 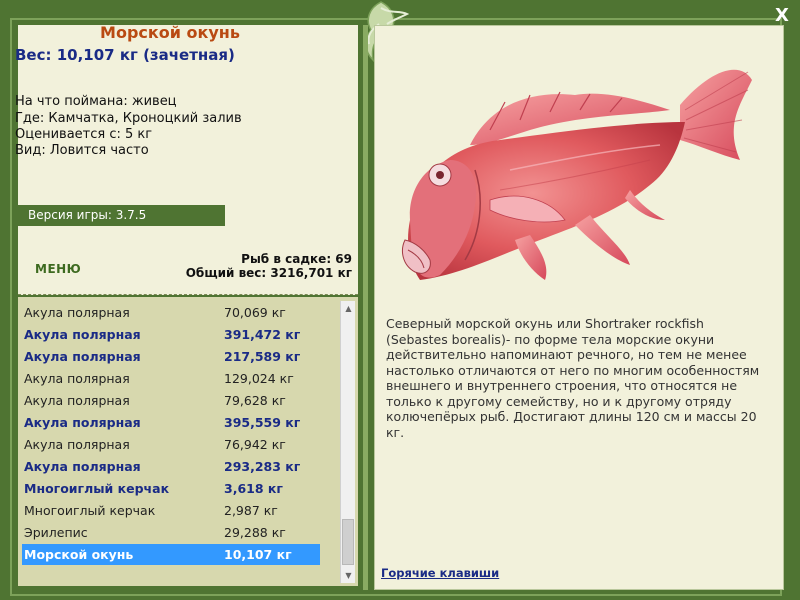 What do you see at coordinates (262, 466) in the screenshot?
I see `list-item-weight: 293,283 кг` at bounding box center [262, 466].